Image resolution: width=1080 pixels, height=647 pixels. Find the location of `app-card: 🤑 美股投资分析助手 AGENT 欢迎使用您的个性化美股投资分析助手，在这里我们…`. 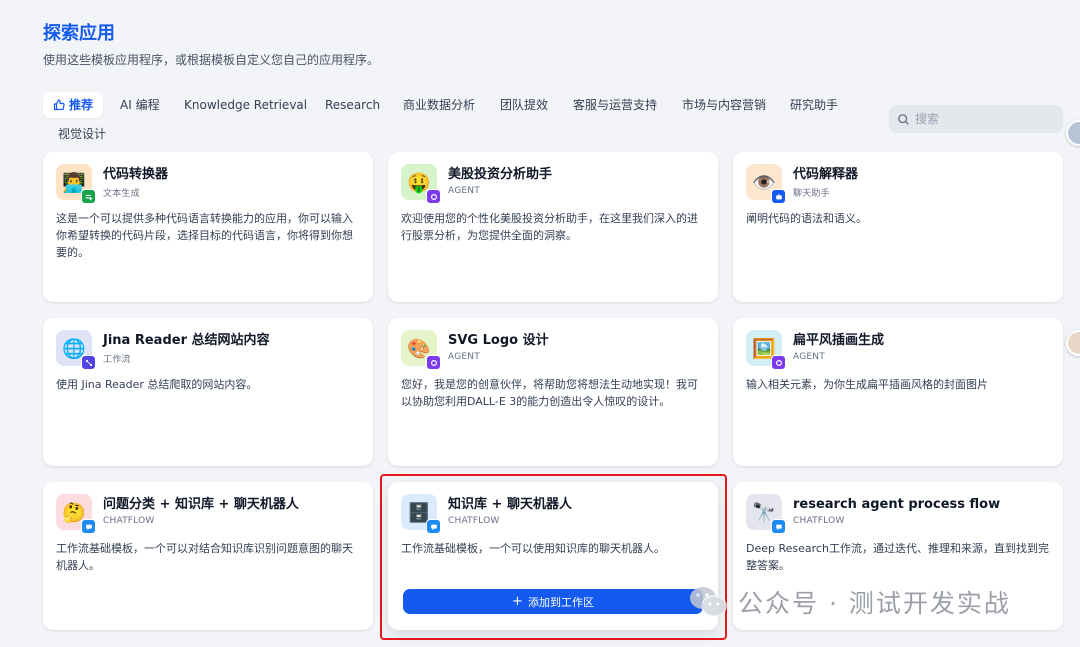

app-card: 🤑 美股投资分析助手 AGENT 欢迎使用您的个性化美股投资分析助手，在这里我们… is located at coordinates (553, 227).